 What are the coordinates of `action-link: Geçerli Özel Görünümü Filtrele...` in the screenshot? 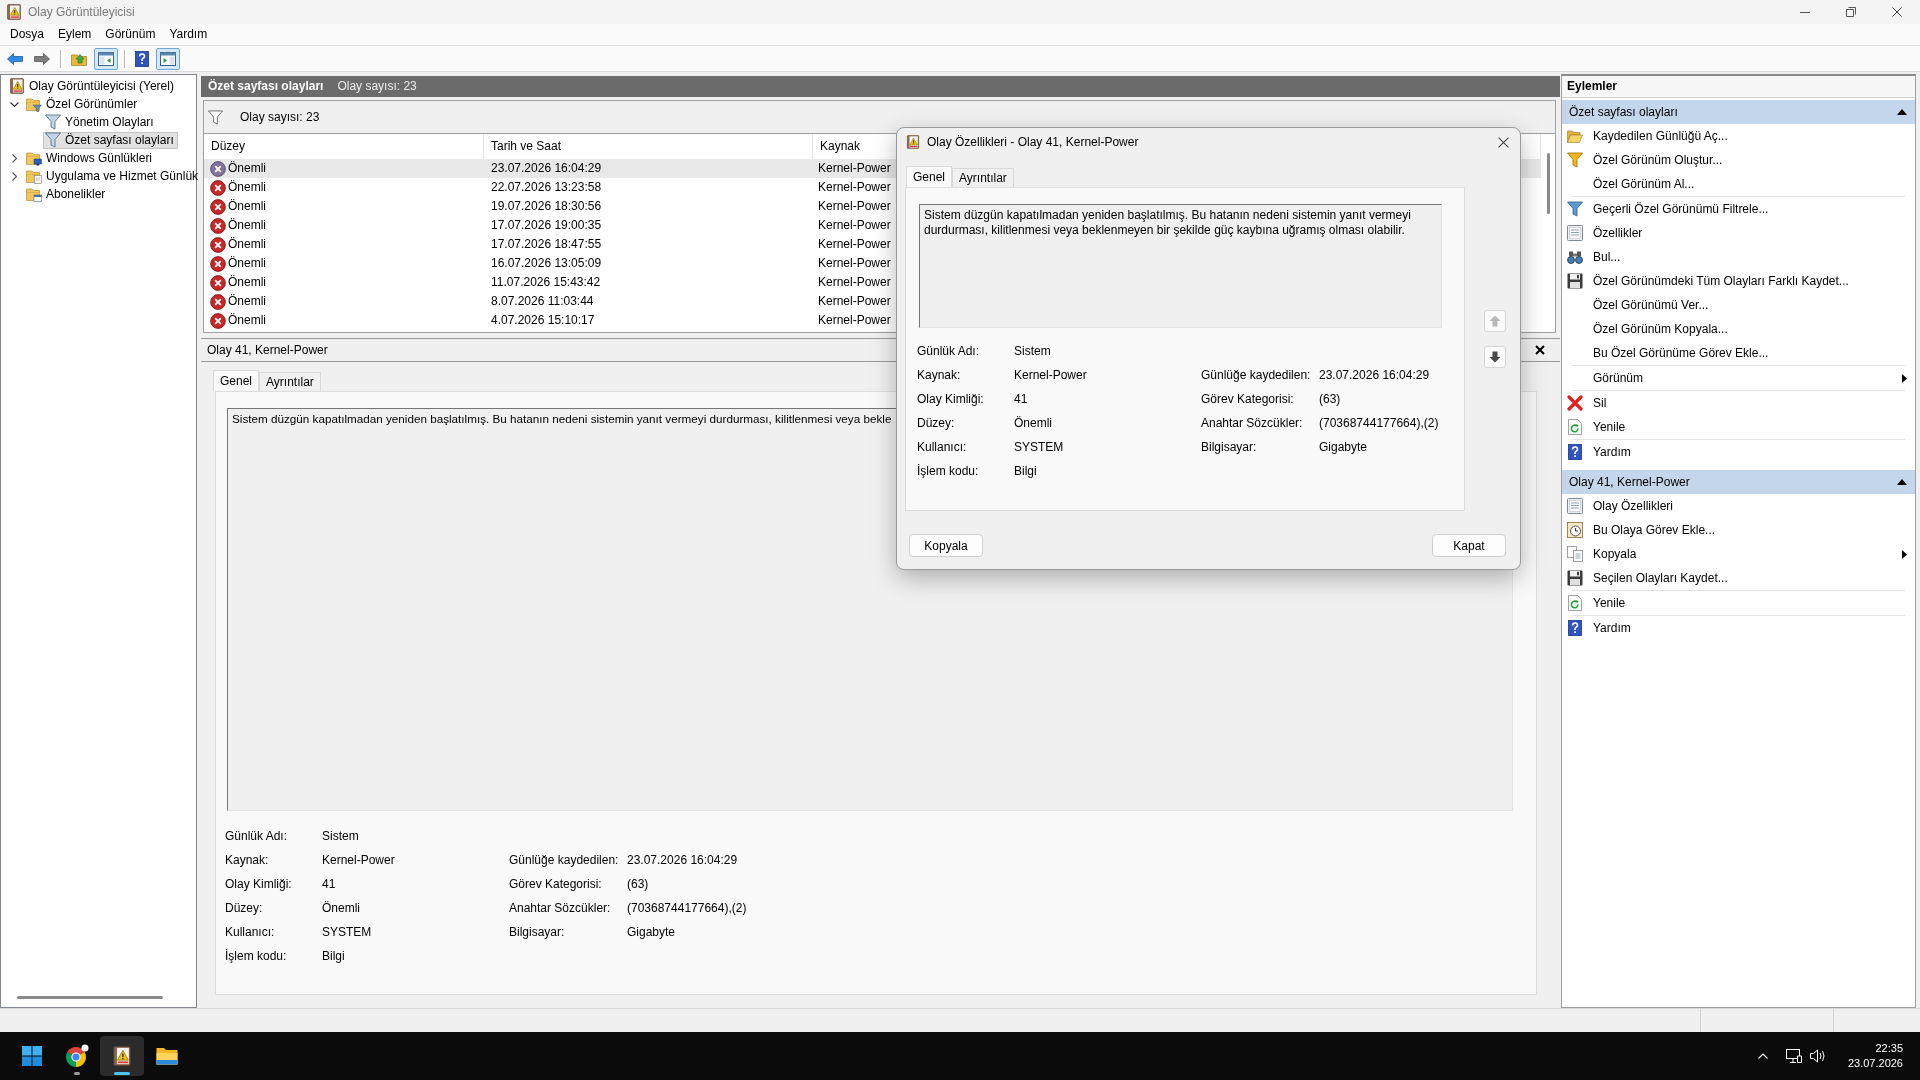 It's located at (1738, 209).